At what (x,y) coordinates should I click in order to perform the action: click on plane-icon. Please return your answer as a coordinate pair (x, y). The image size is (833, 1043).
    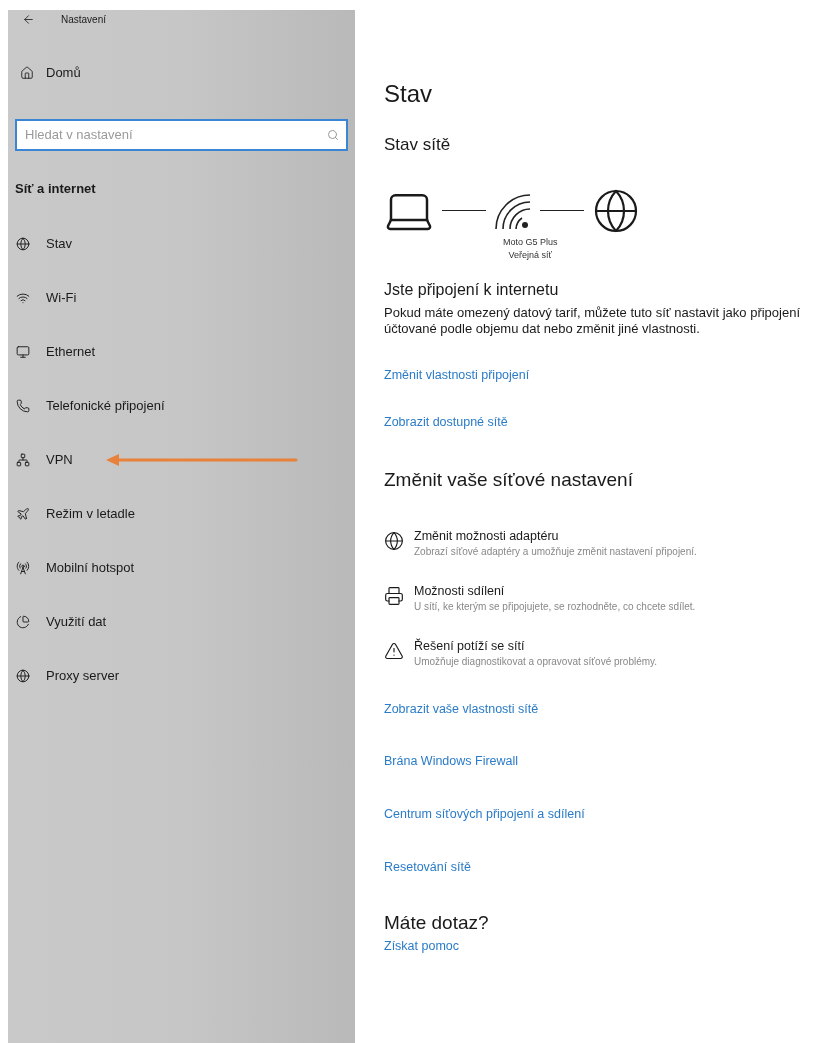
    Looking at the image, I should click on (23, 514).